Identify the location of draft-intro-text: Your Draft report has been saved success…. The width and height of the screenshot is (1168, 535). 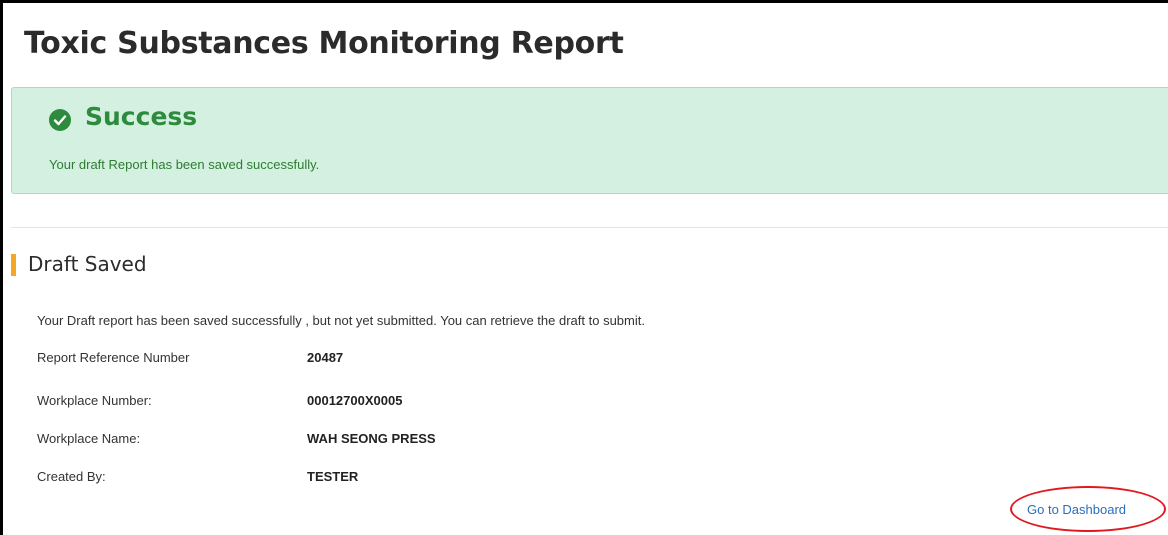
(341, 320).